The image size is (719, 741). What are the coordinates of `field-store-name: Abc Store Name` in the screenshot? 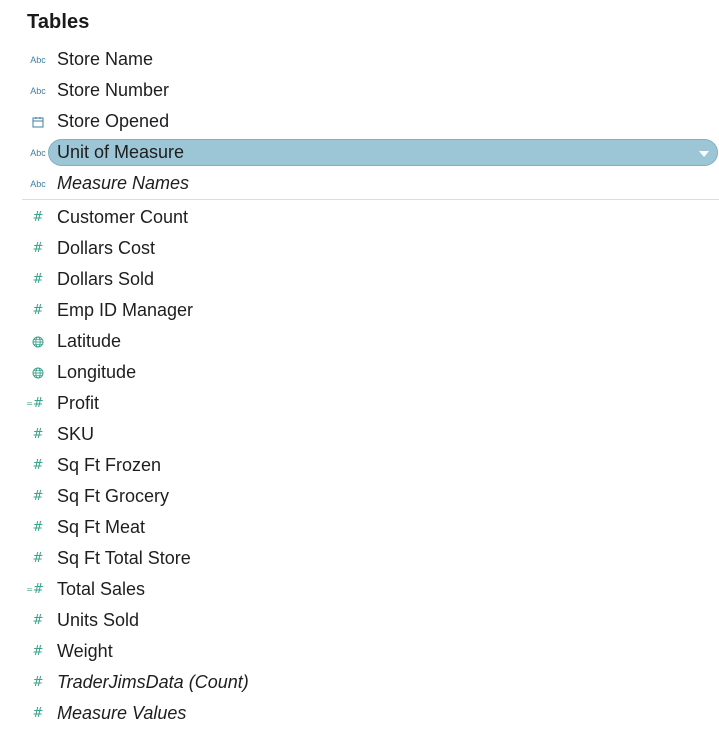 It's located at (359, 59).